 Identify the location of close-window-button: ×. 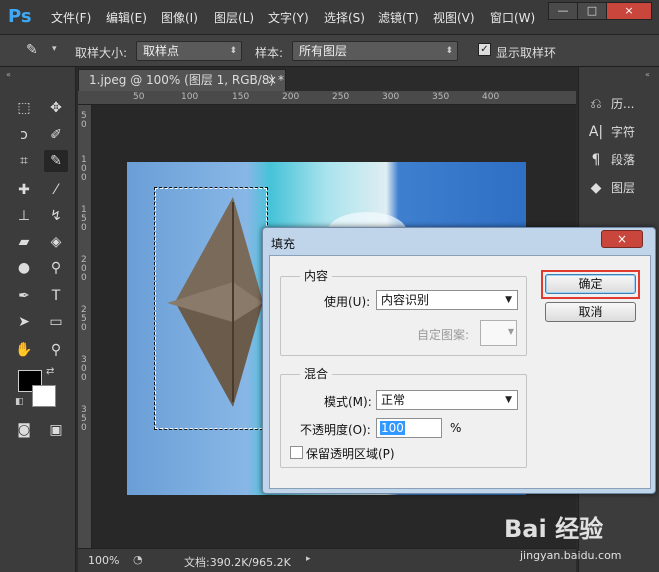
(629, 11).